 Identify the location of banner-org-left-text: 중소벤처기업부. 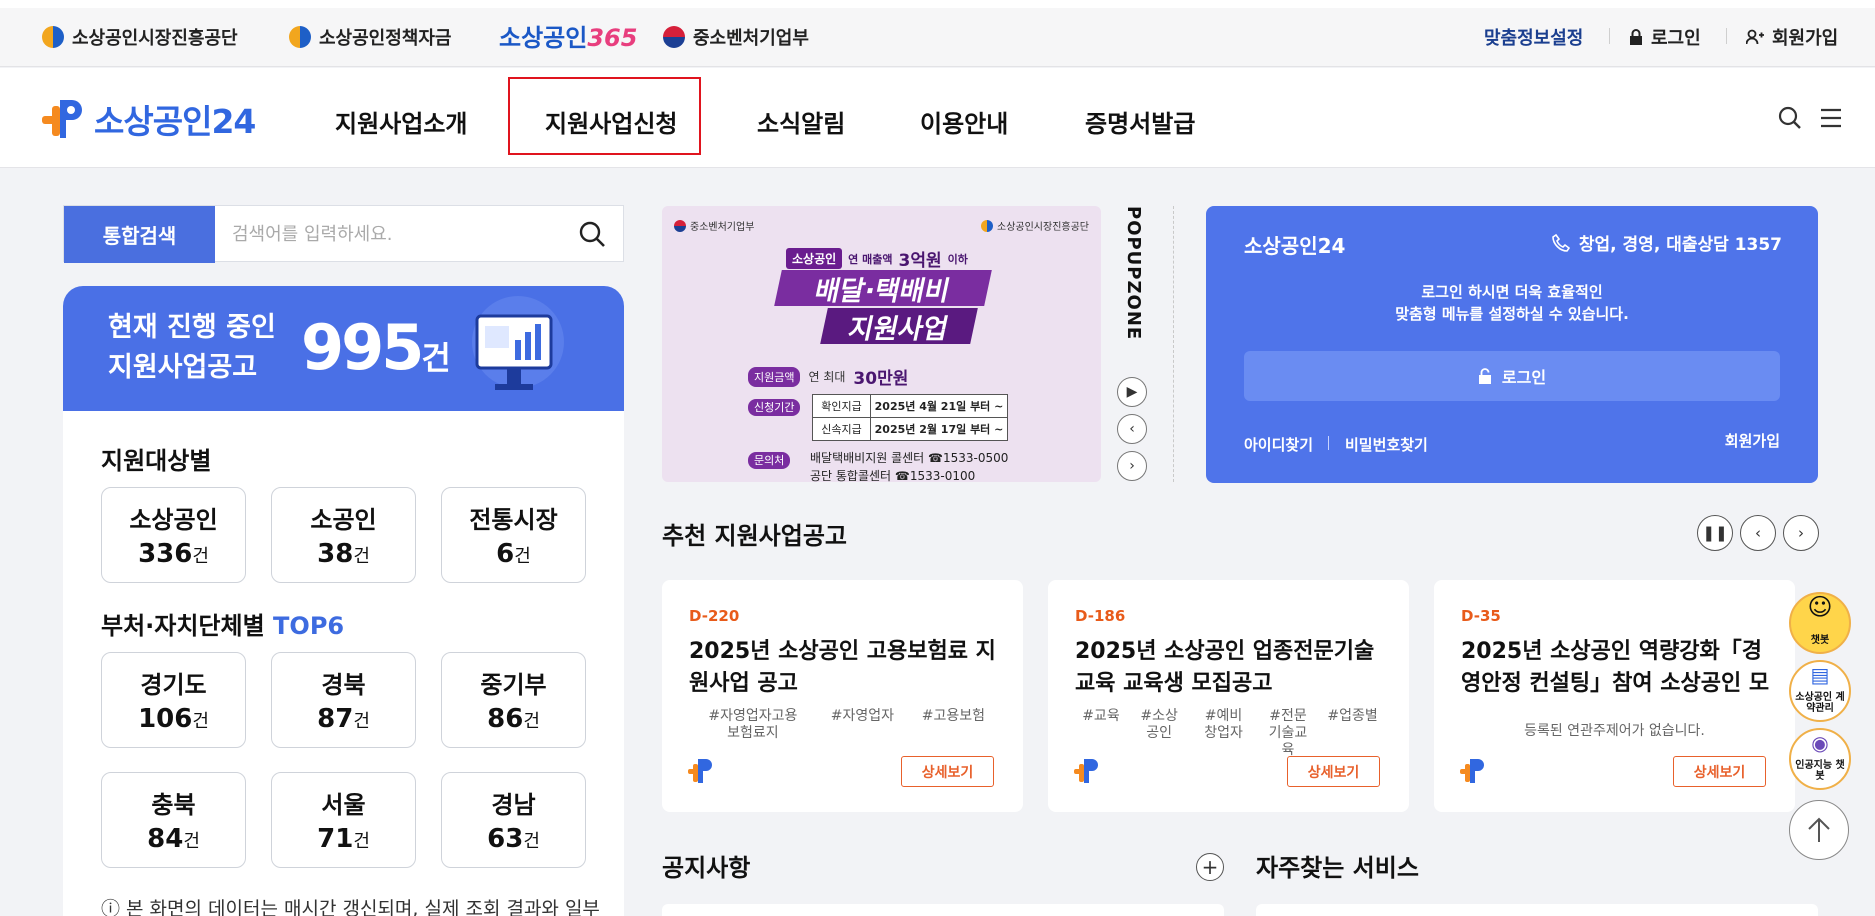
(722, 227).